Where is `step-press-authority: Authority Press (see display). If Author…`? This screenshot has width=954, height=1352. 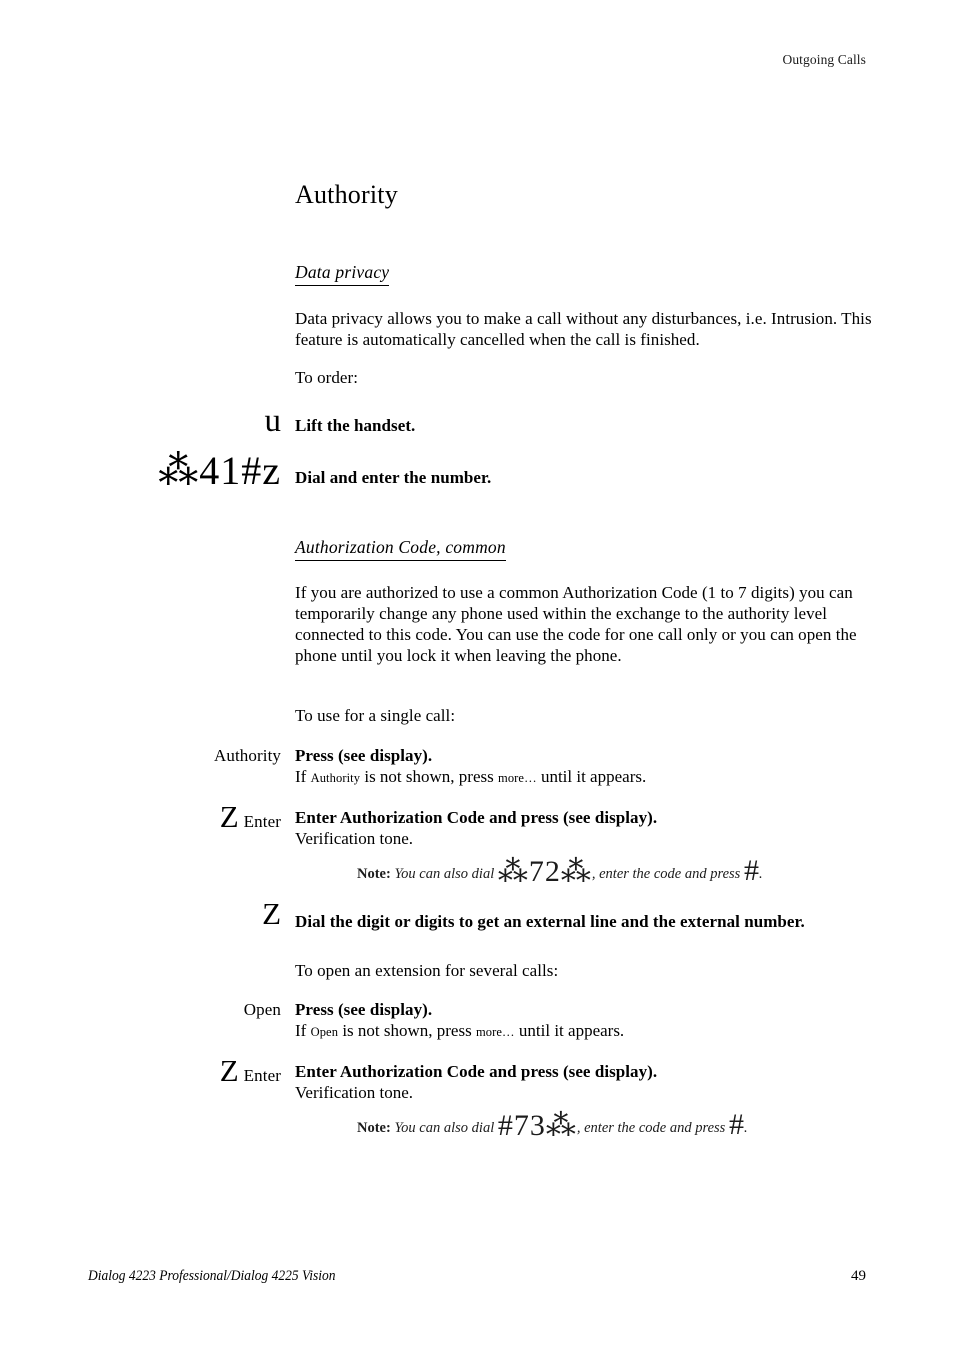
step-press-authority: Authority Press (see display). If Author… is located at coordinates (483, 766).